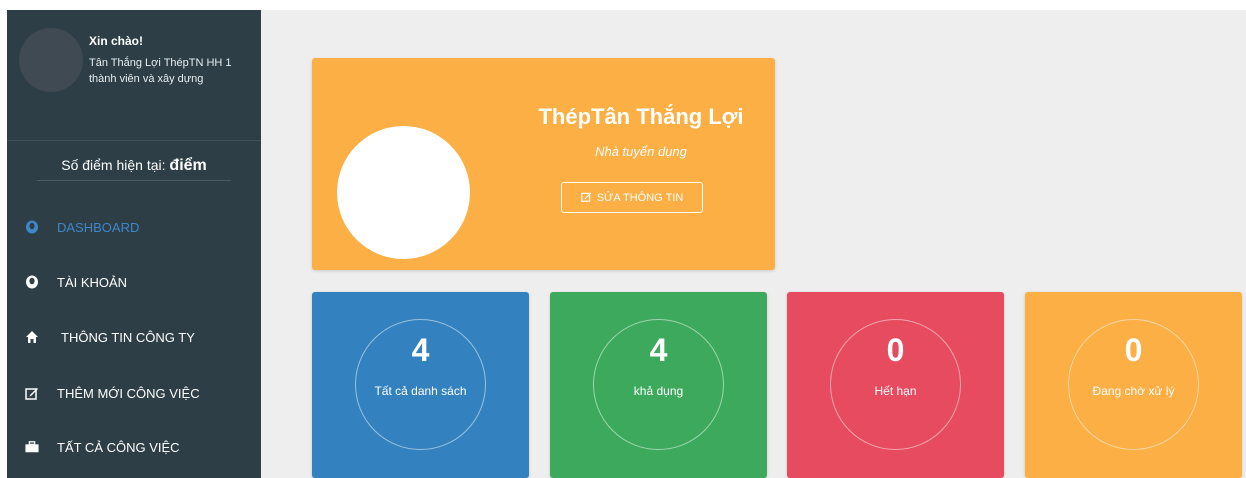 Image resolution: width=1246 pixels, height=478 pixels. I want to click on sidebar-item-all-jobs: TẤT CẢ CÔNG VIỆC, so click(134, 447).